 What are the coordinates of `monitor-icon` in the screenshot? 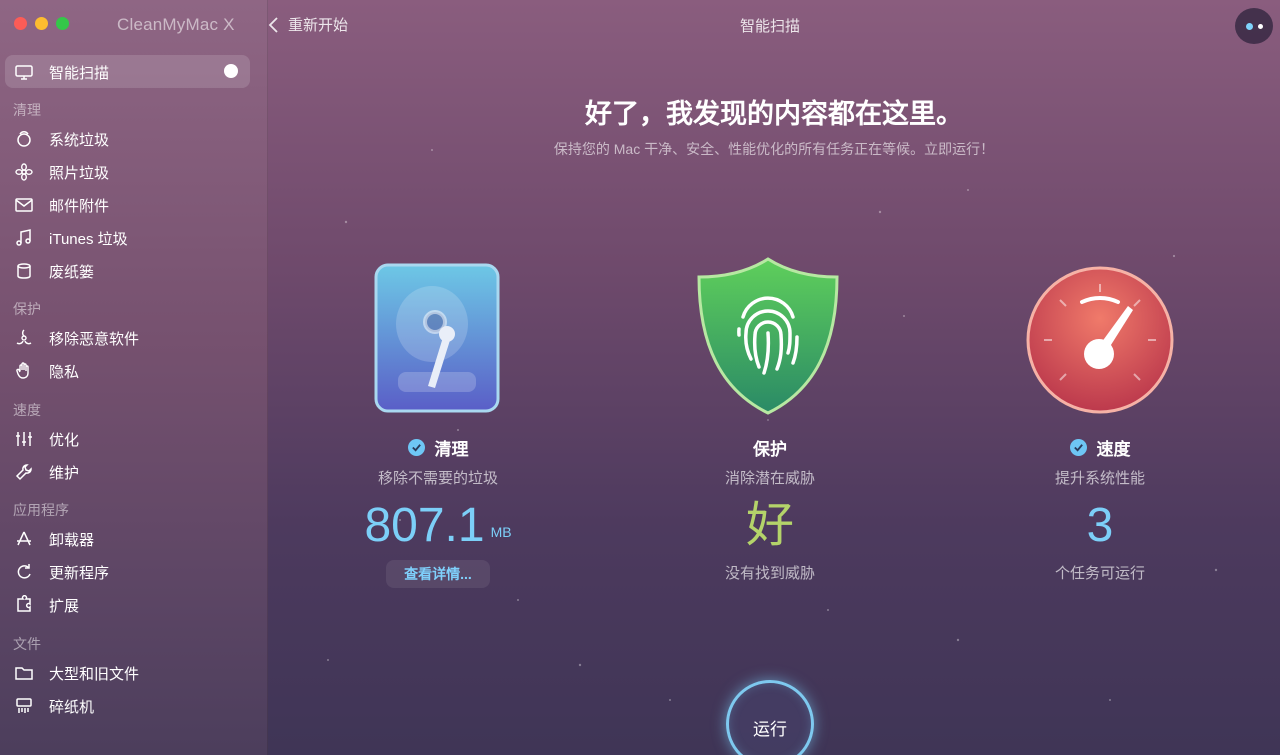 It's located at (24, 72).